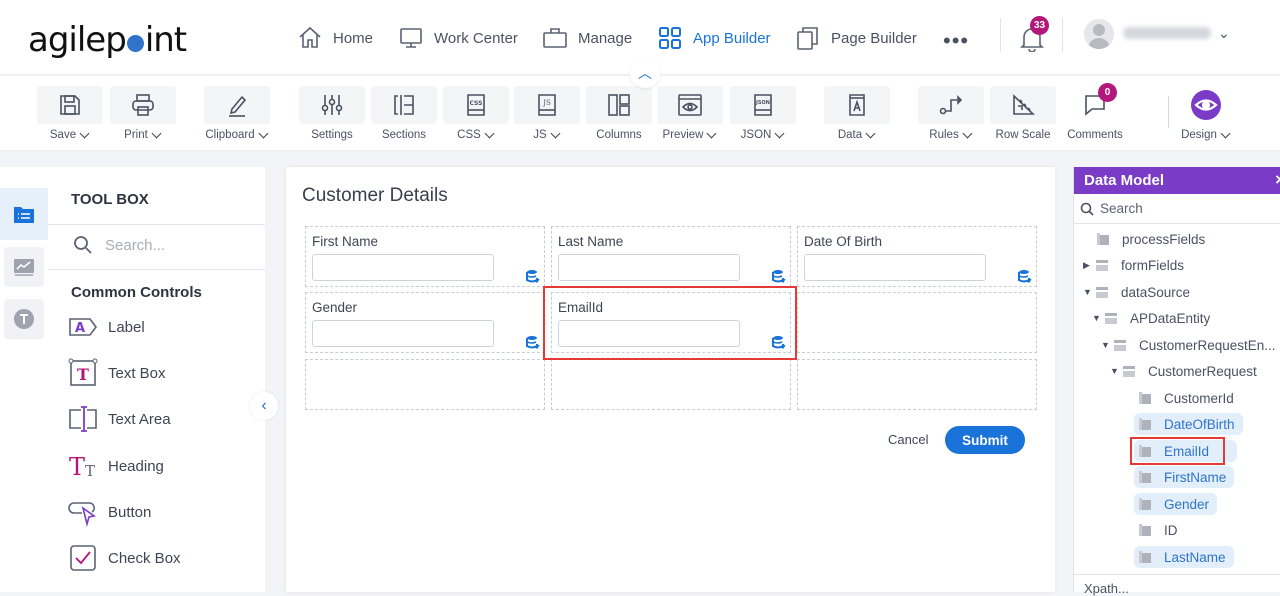  I want to click on toolbar-save: Save, so click(70, 113).